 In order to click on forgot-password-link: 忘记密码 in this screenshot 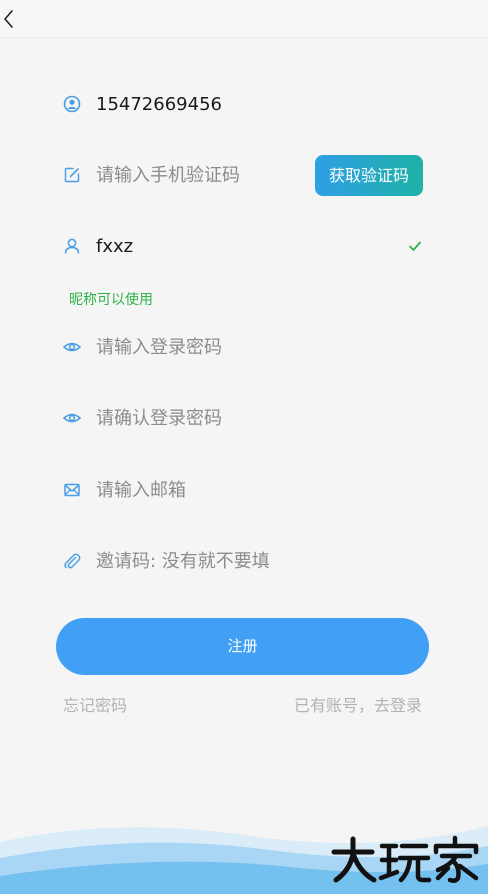, I will do `click(95, 706)`.